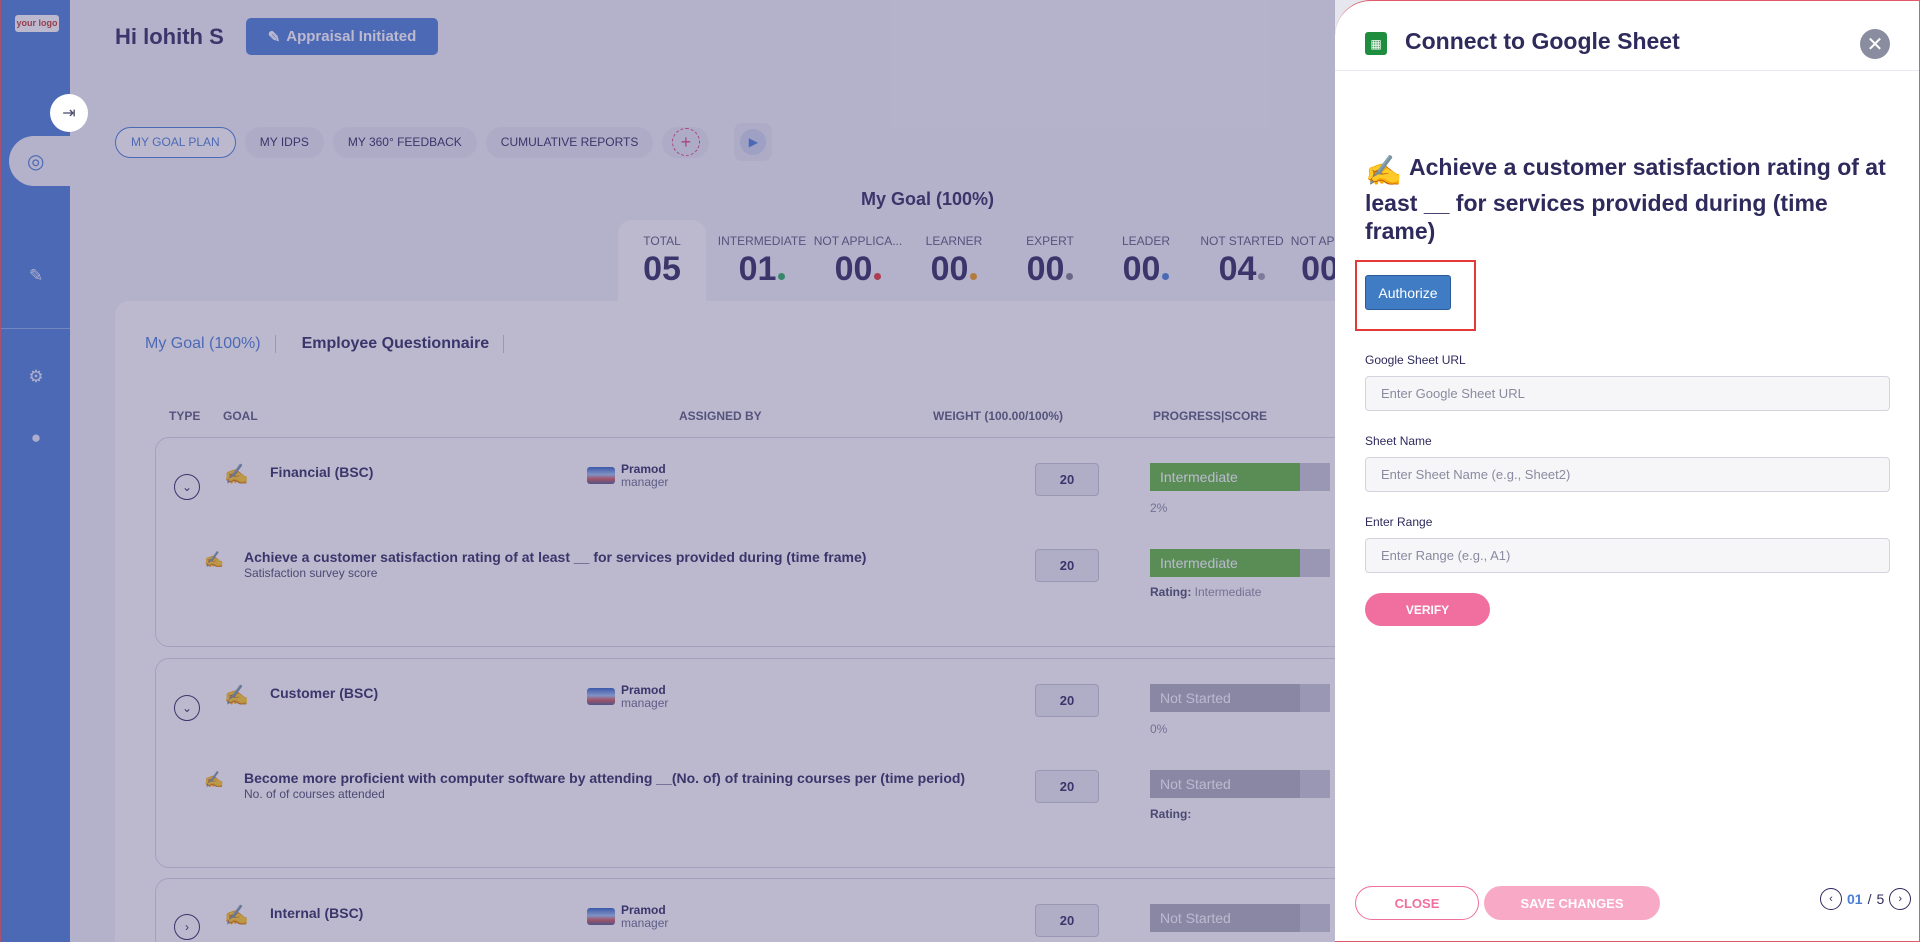  What do you see at coordinates (1627, 474) in the screenshot?
I see `sheet-name-input` at bounding box center [1627, 474].